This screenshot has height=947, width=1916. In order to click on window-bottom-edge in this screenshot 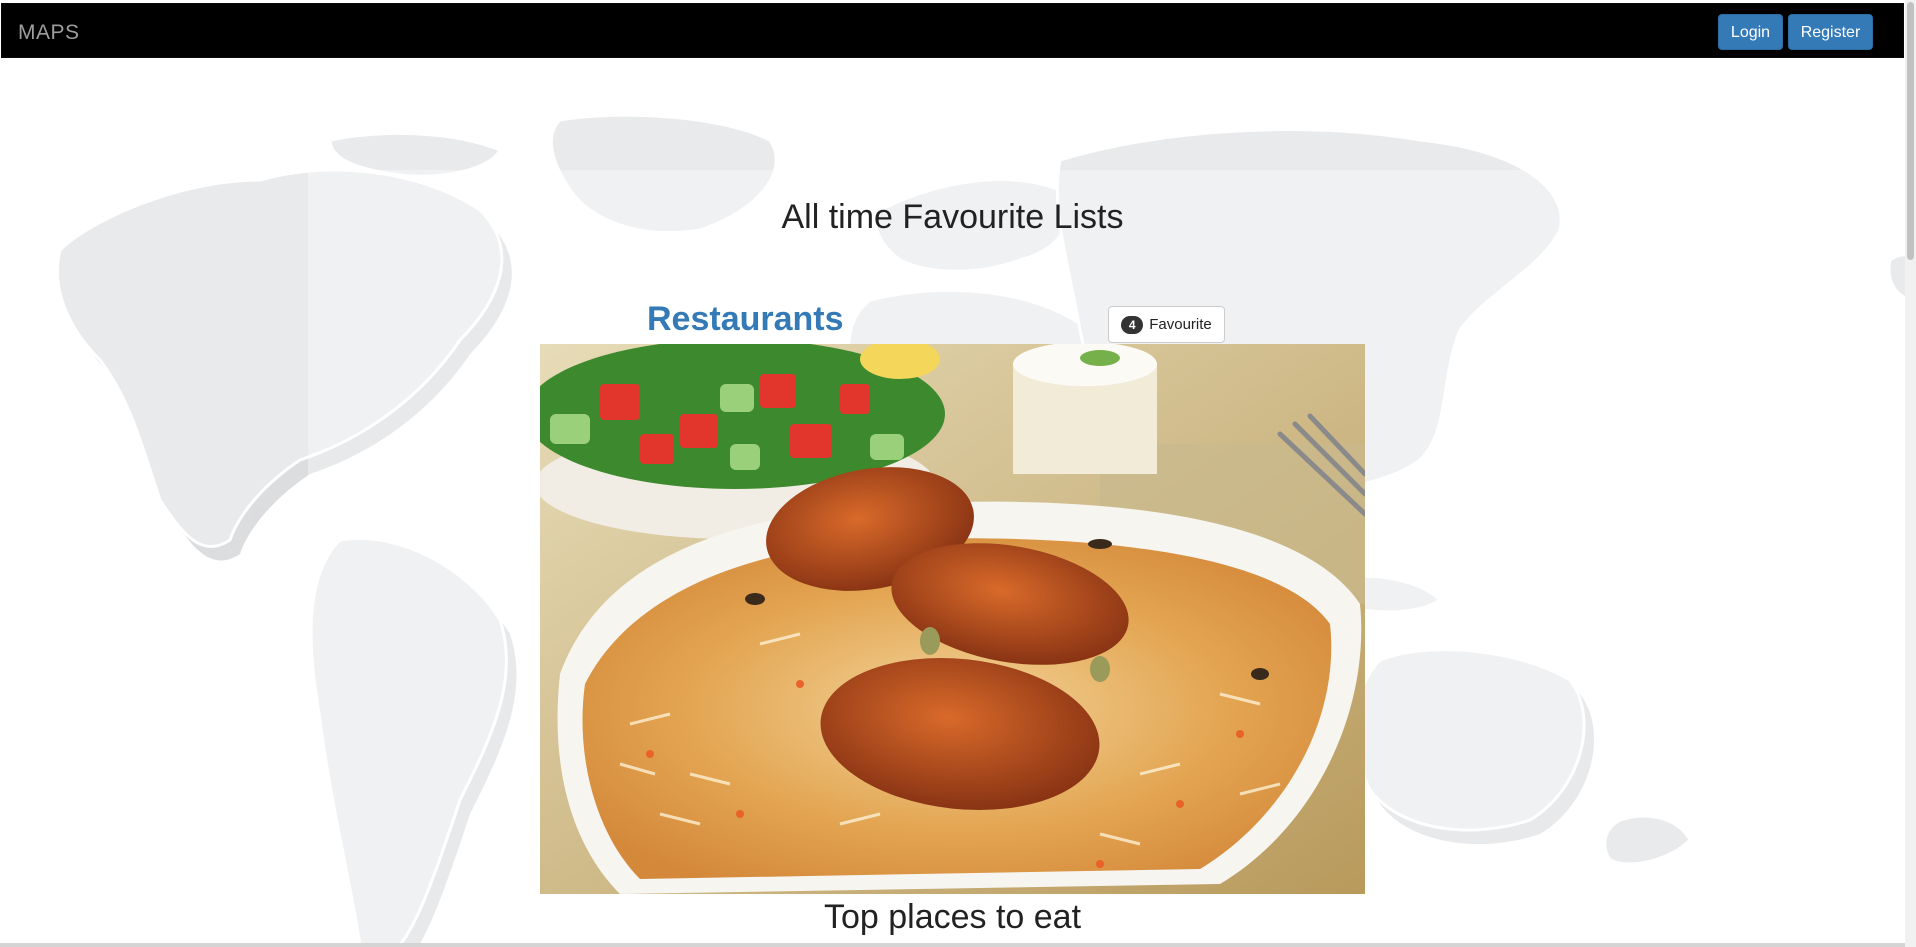, I will do `click(952, 945)`.